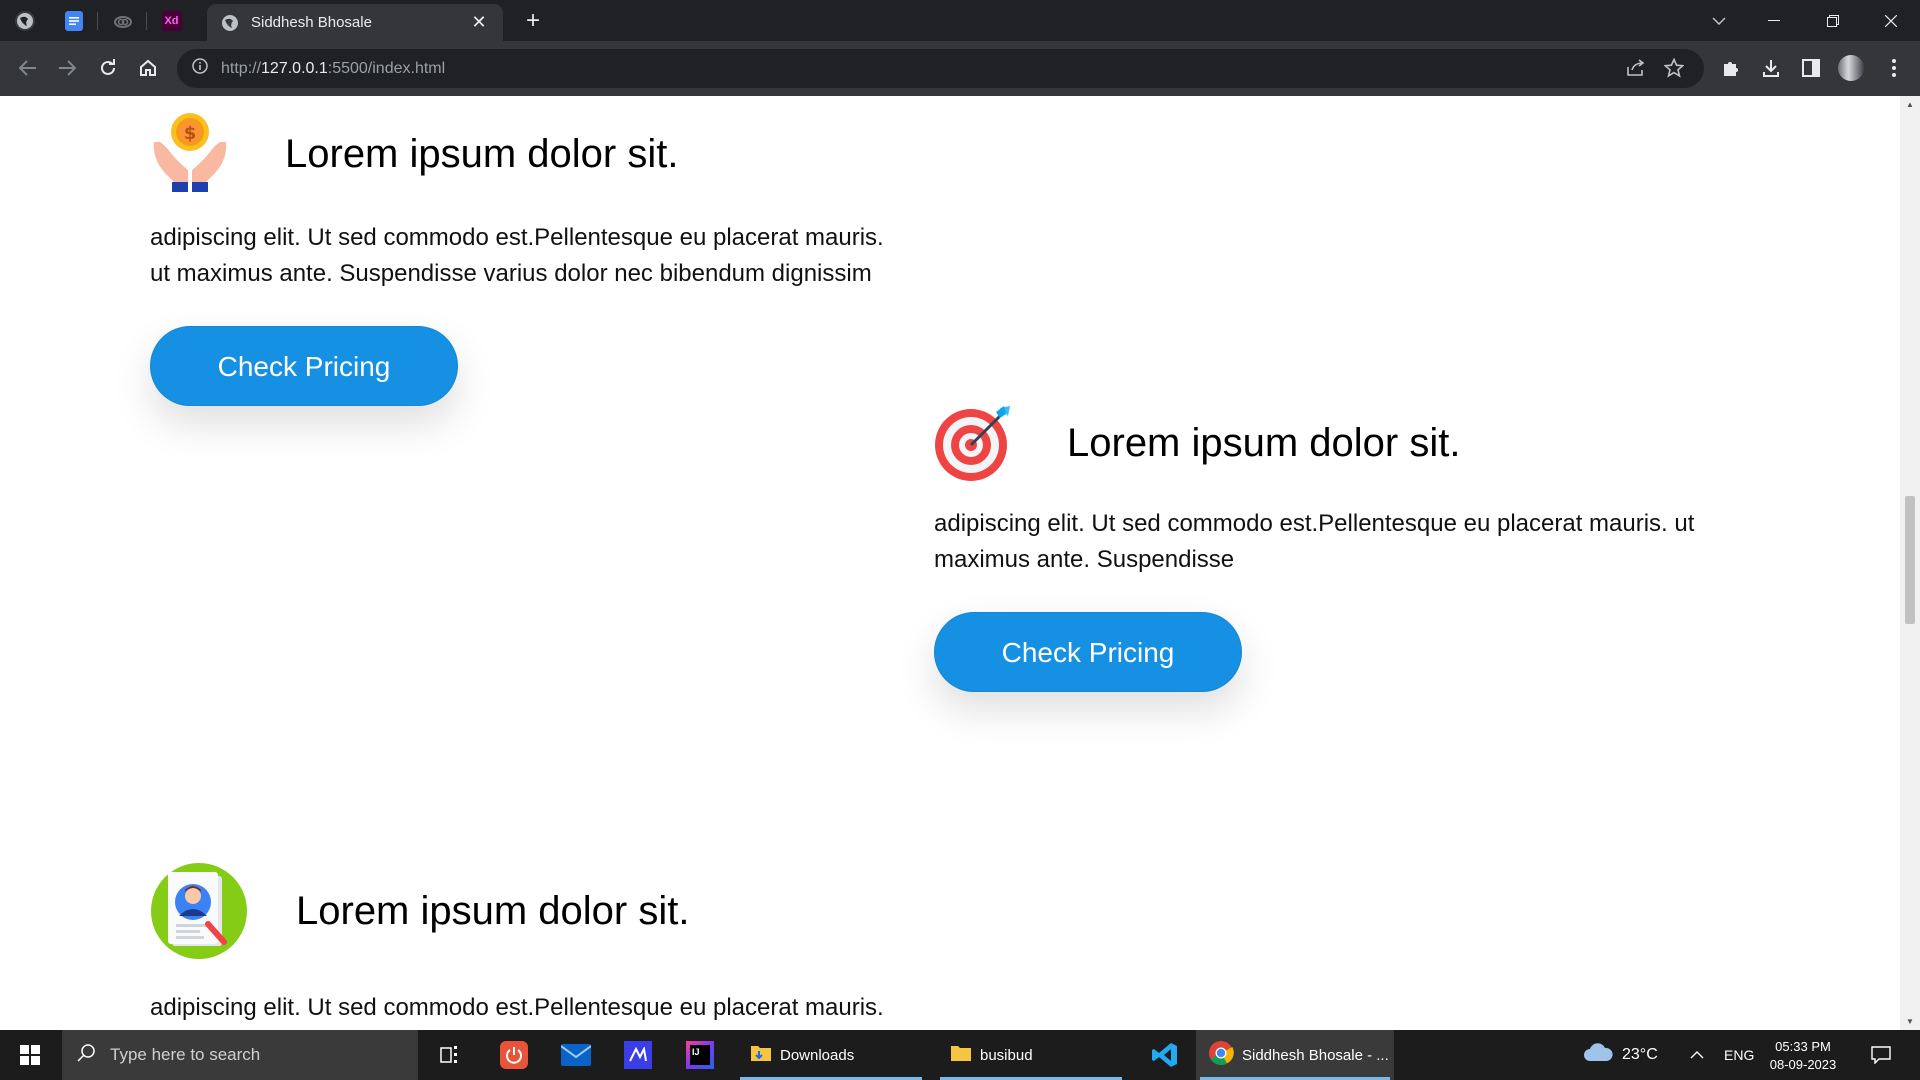 This screenshot has height=1080, width=1920. What do you see at coordinates (1221, 1055) in the screenshot?
I see `chrome-icon` at bounding box center [1221, 1055].